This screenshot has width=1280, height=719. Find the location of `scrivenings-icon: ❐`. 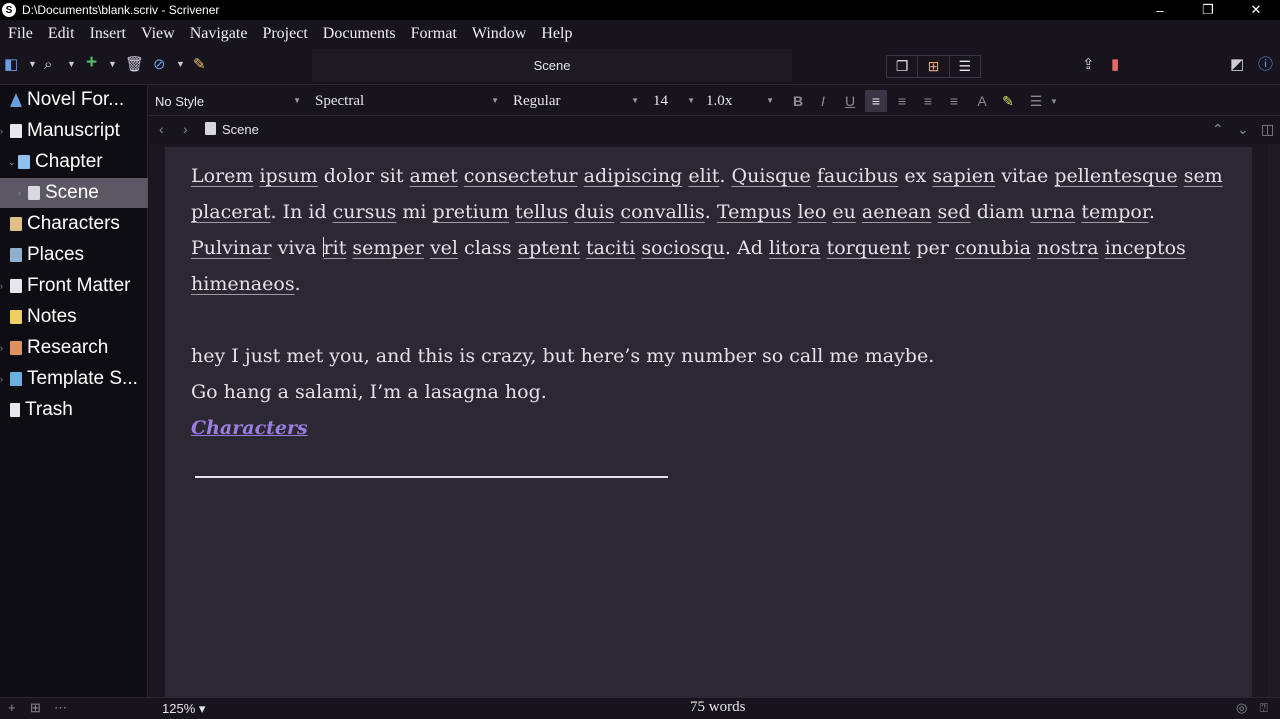

scrivenings-icon: ❐ is located at coordinates (903, 66).